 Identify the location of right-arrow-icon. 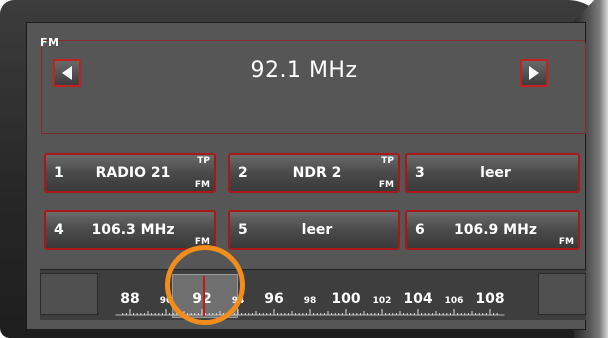
(534, 73).